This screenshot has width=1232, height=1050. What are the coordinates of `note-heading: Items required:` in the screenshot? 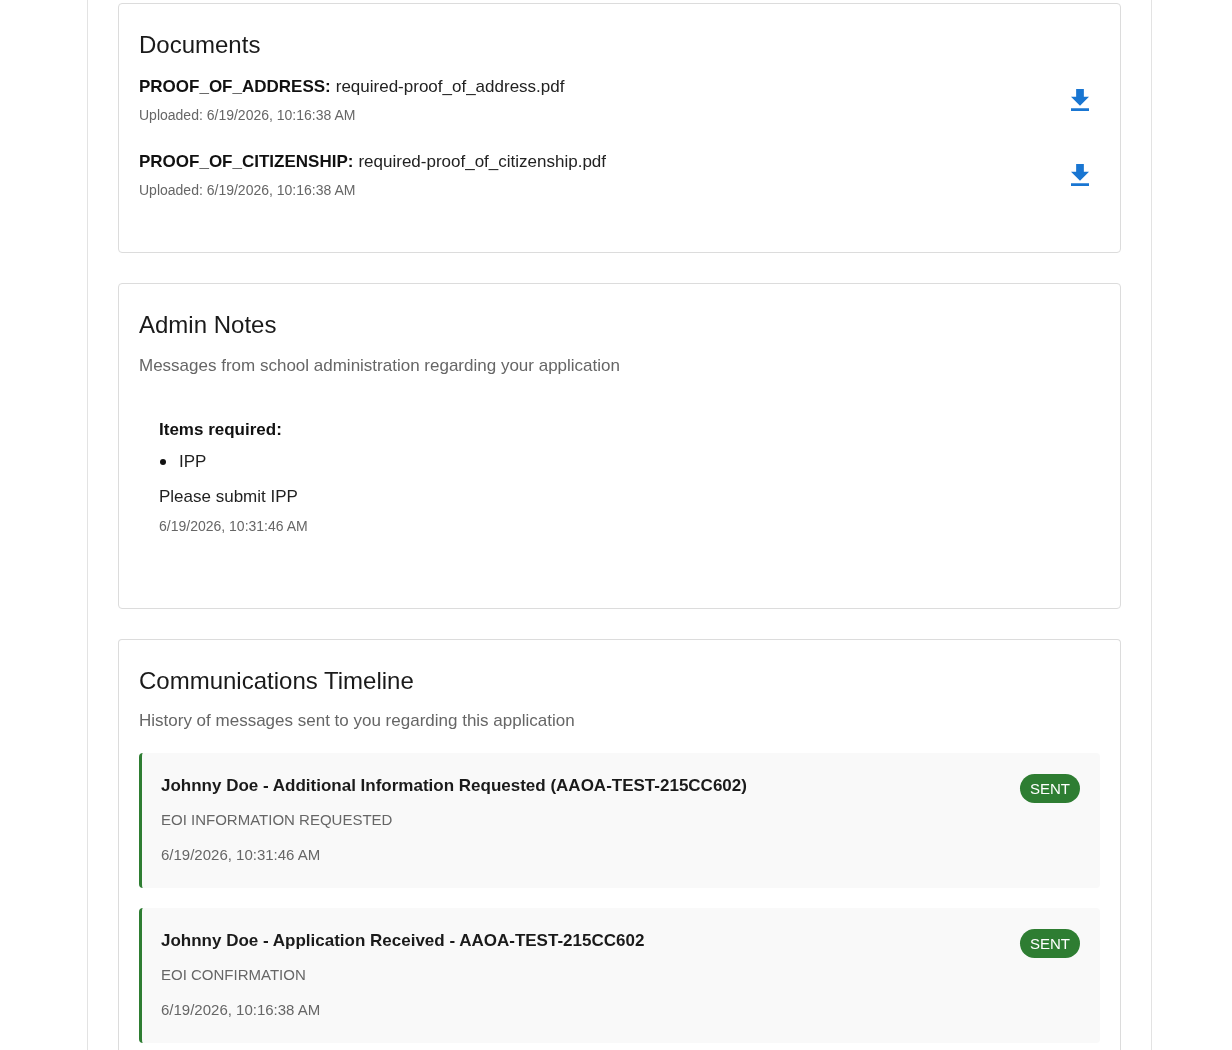 It's located at (221, 430).